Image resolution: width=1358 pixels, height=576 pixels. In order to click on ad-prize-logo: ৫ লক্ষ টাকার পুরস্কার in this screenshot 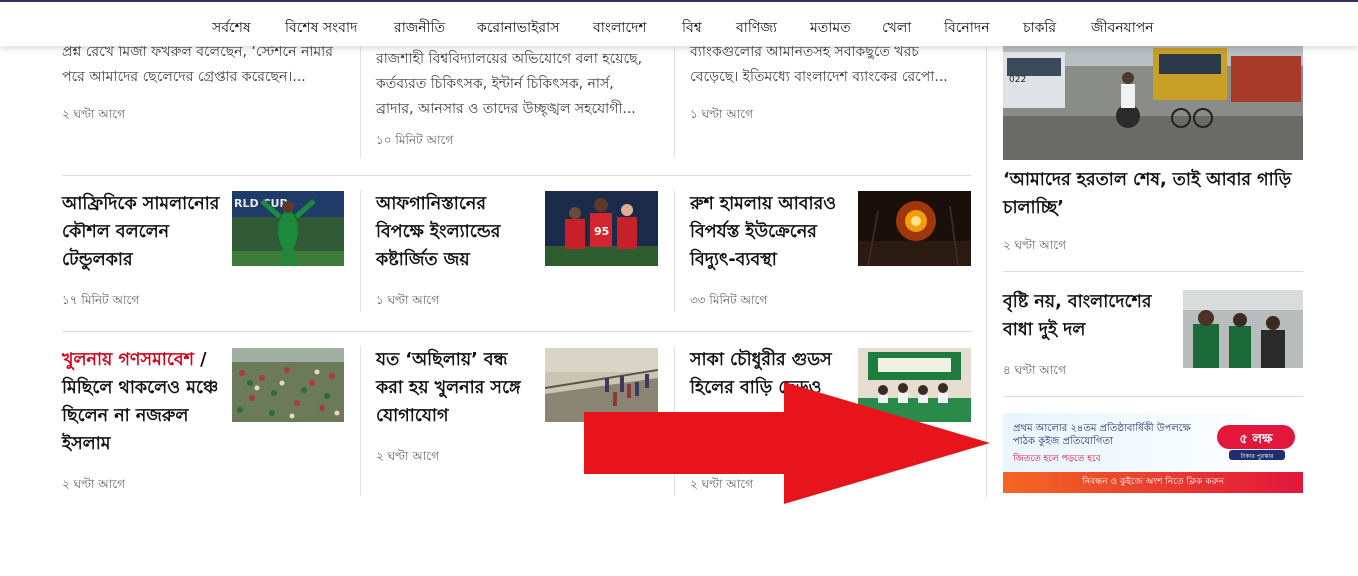, I will do `click(1257, 440)`.